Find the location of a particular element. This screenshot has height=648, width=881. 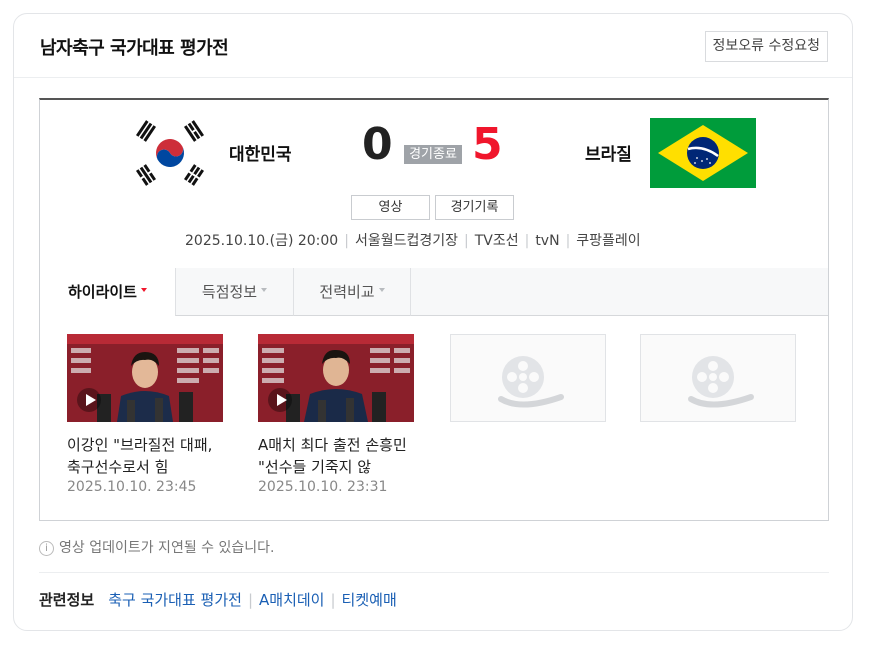

related-link-a-match-day: A매치데이 is located at coordinates (291, 600).